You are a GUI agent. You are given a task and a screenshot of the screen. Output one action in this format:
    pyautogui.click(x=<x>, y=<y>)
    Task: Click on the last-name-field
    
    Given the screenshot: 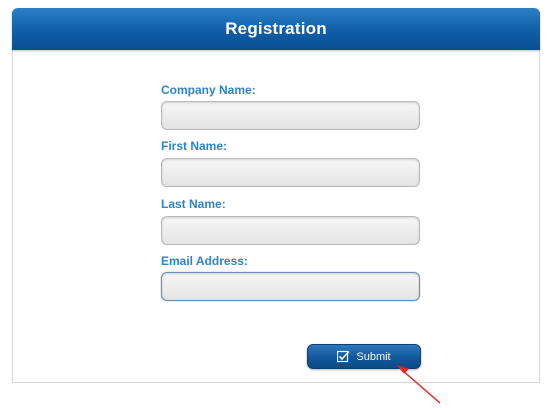 What is the action you would take?
    pyautogui.click(x=290, y=230)
    